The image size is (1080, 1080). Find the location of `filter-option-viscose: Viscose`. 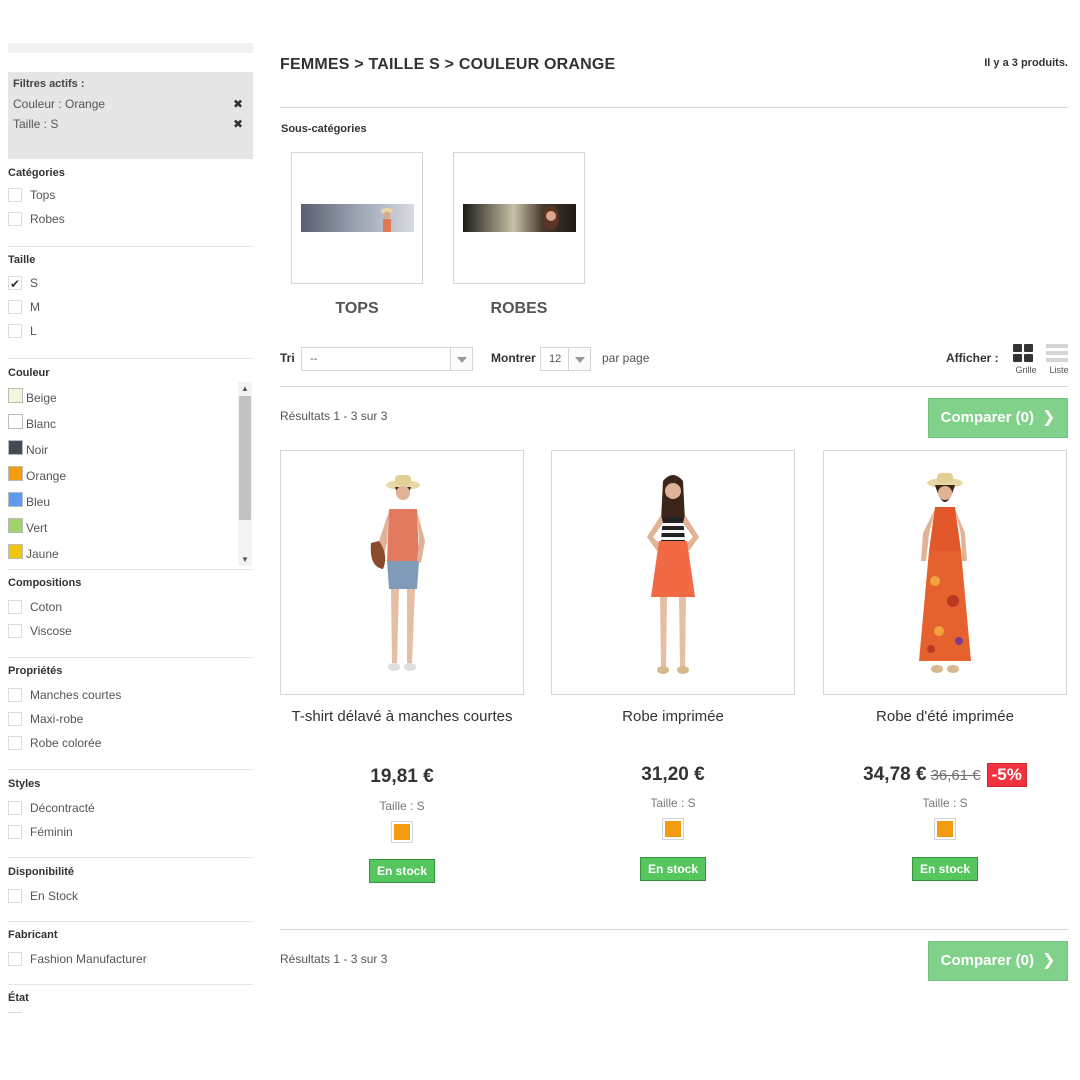

filter-option-viscose: Viscose is located at coordinates (130, 634).